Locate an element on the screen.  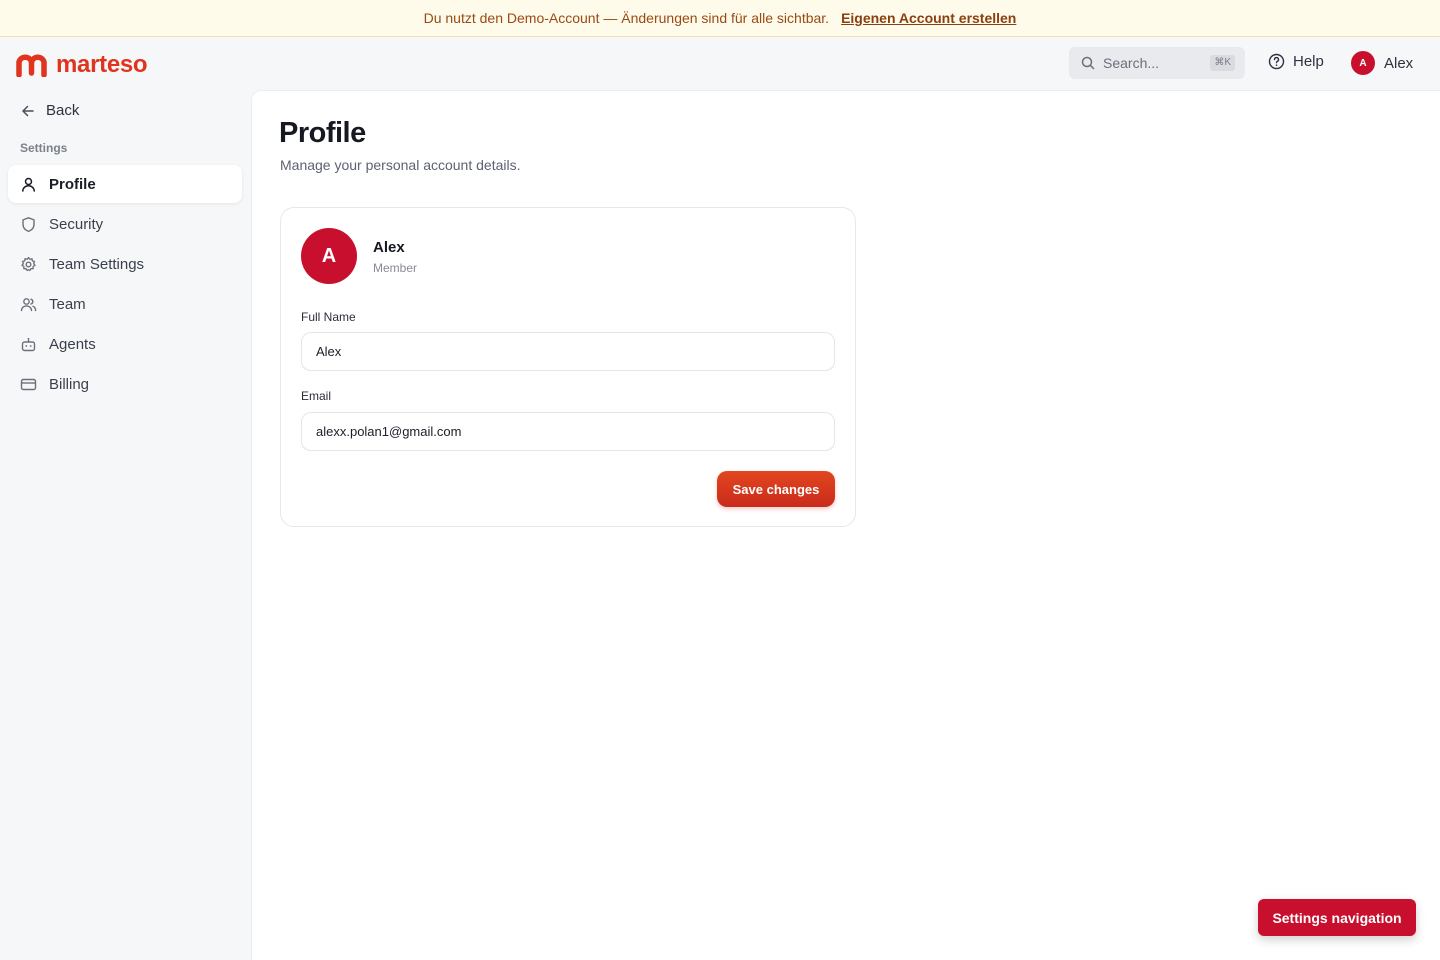
brand-name: marteso is located at coordinates (102, 64).